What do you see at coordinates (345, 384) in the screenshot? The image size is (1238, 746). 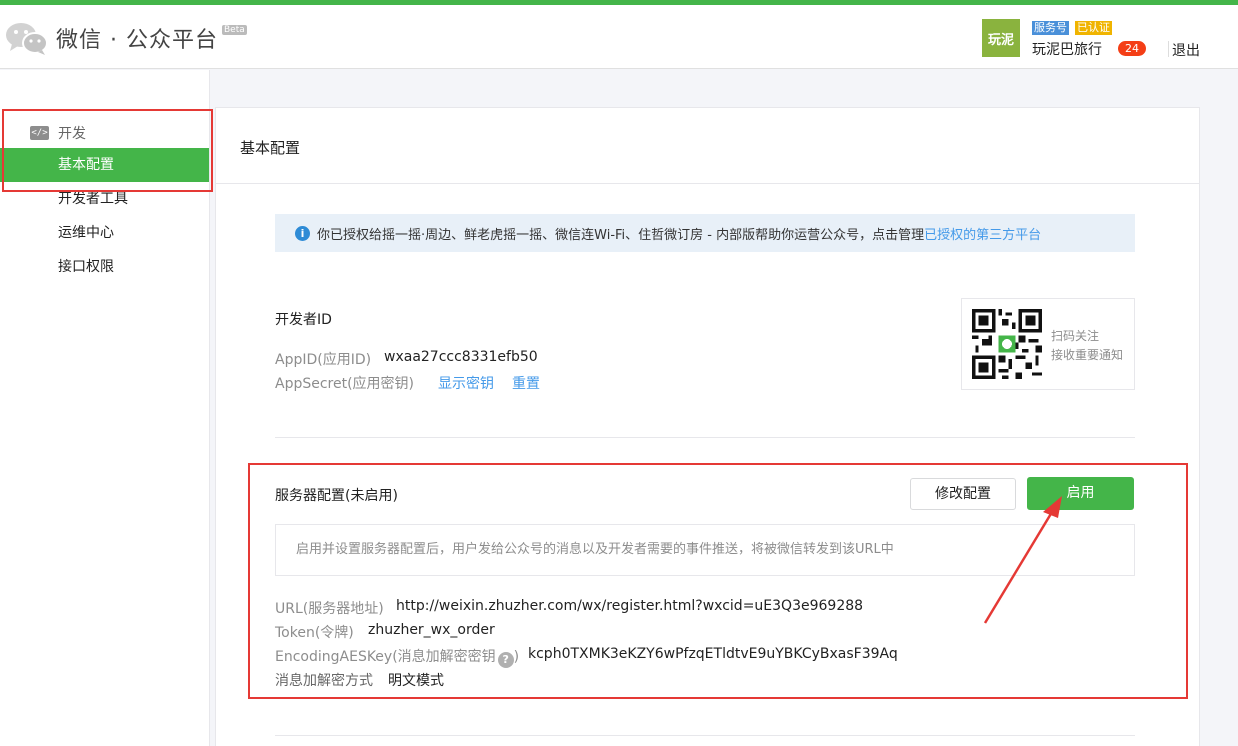 I see `appsecret-label: AppSecret(应用密钥)` at bounding box center [345, 384].